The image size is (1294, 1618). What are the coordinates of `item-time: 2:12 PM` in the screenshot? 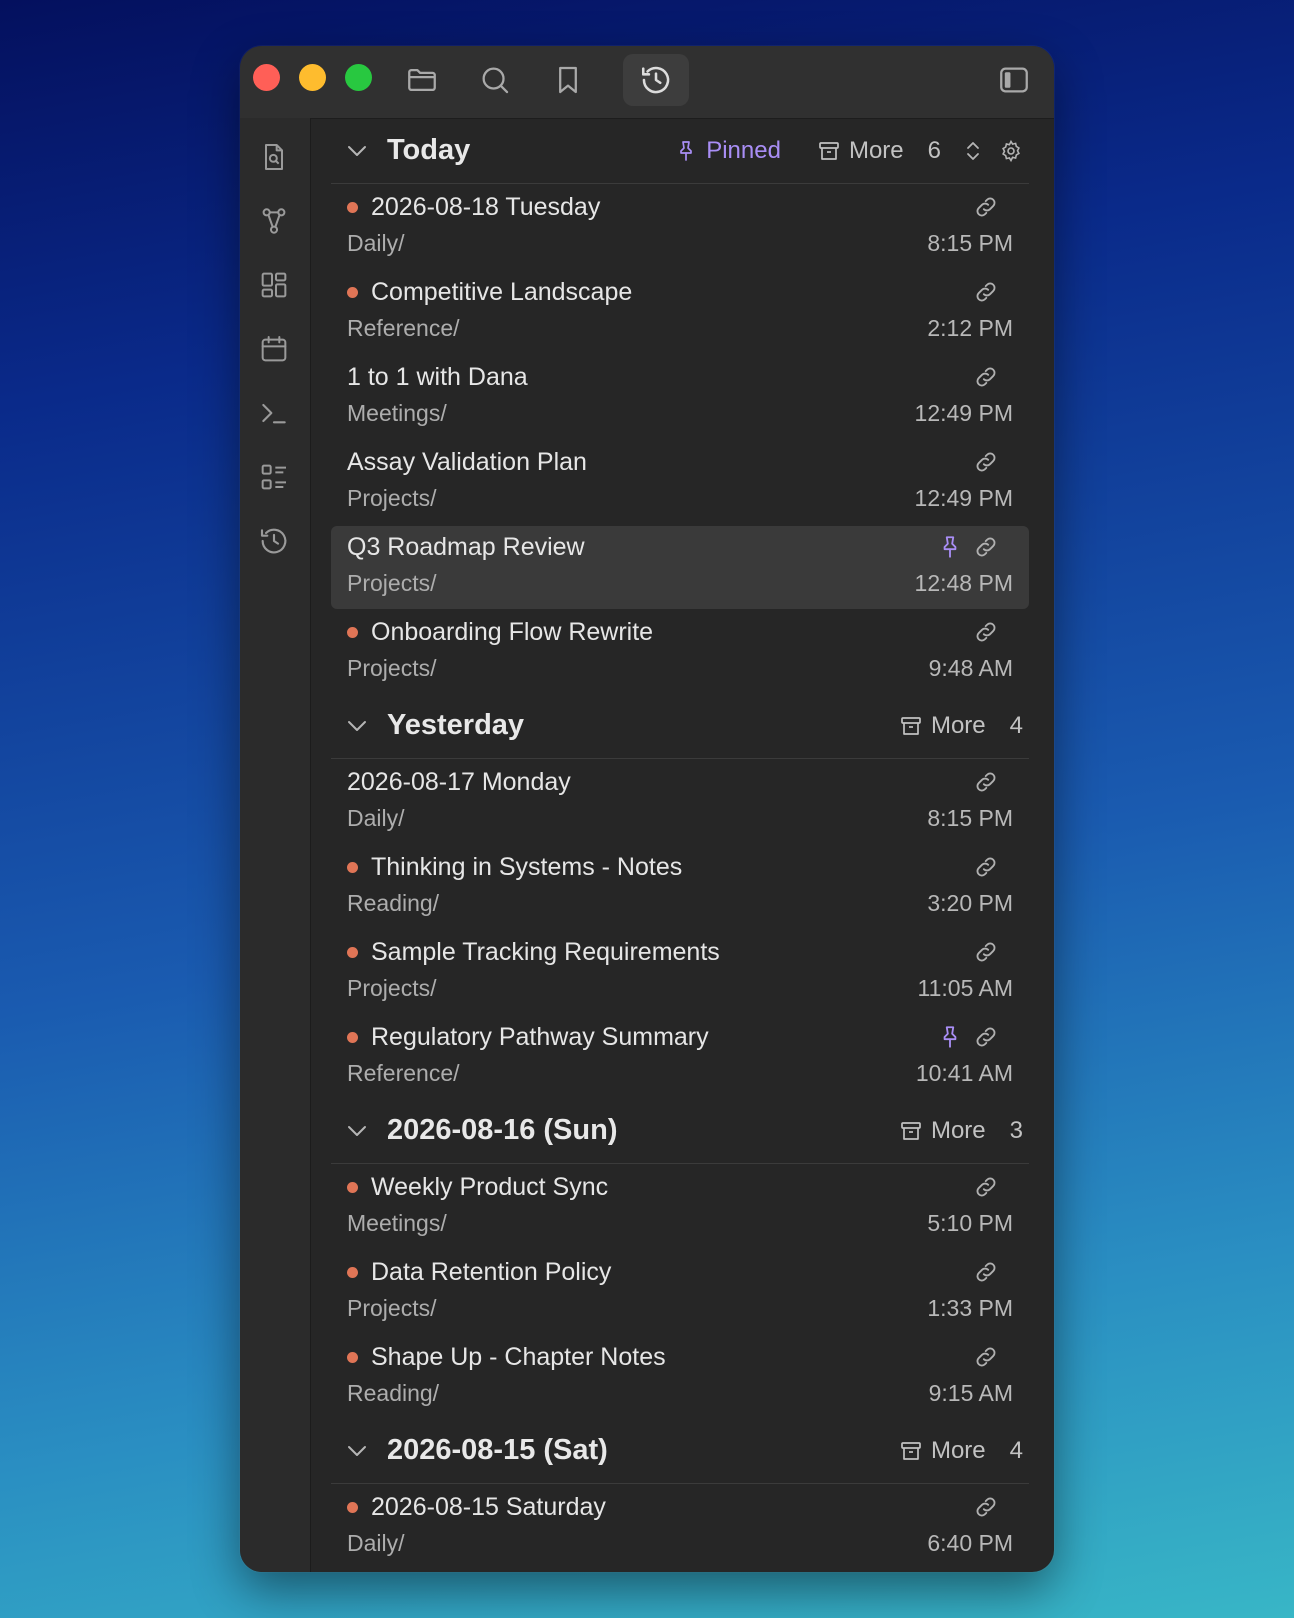 It's located at (970, 328).